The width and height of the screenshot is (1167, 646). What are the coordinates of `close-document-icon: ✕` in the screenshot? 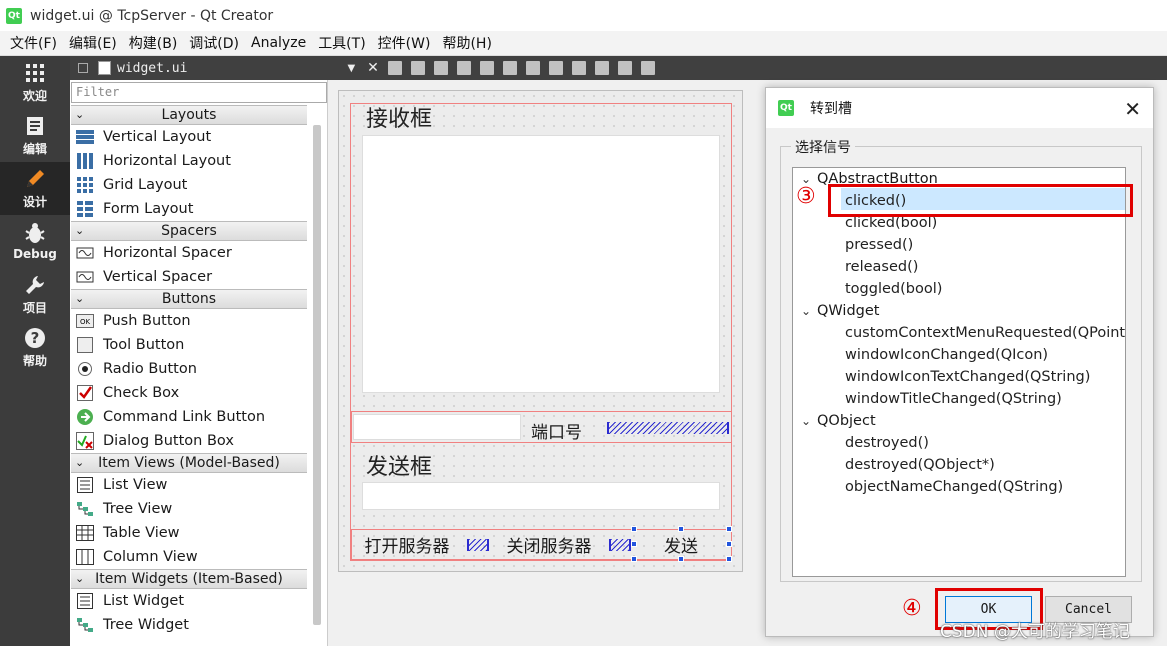 It's located at (373, 68).